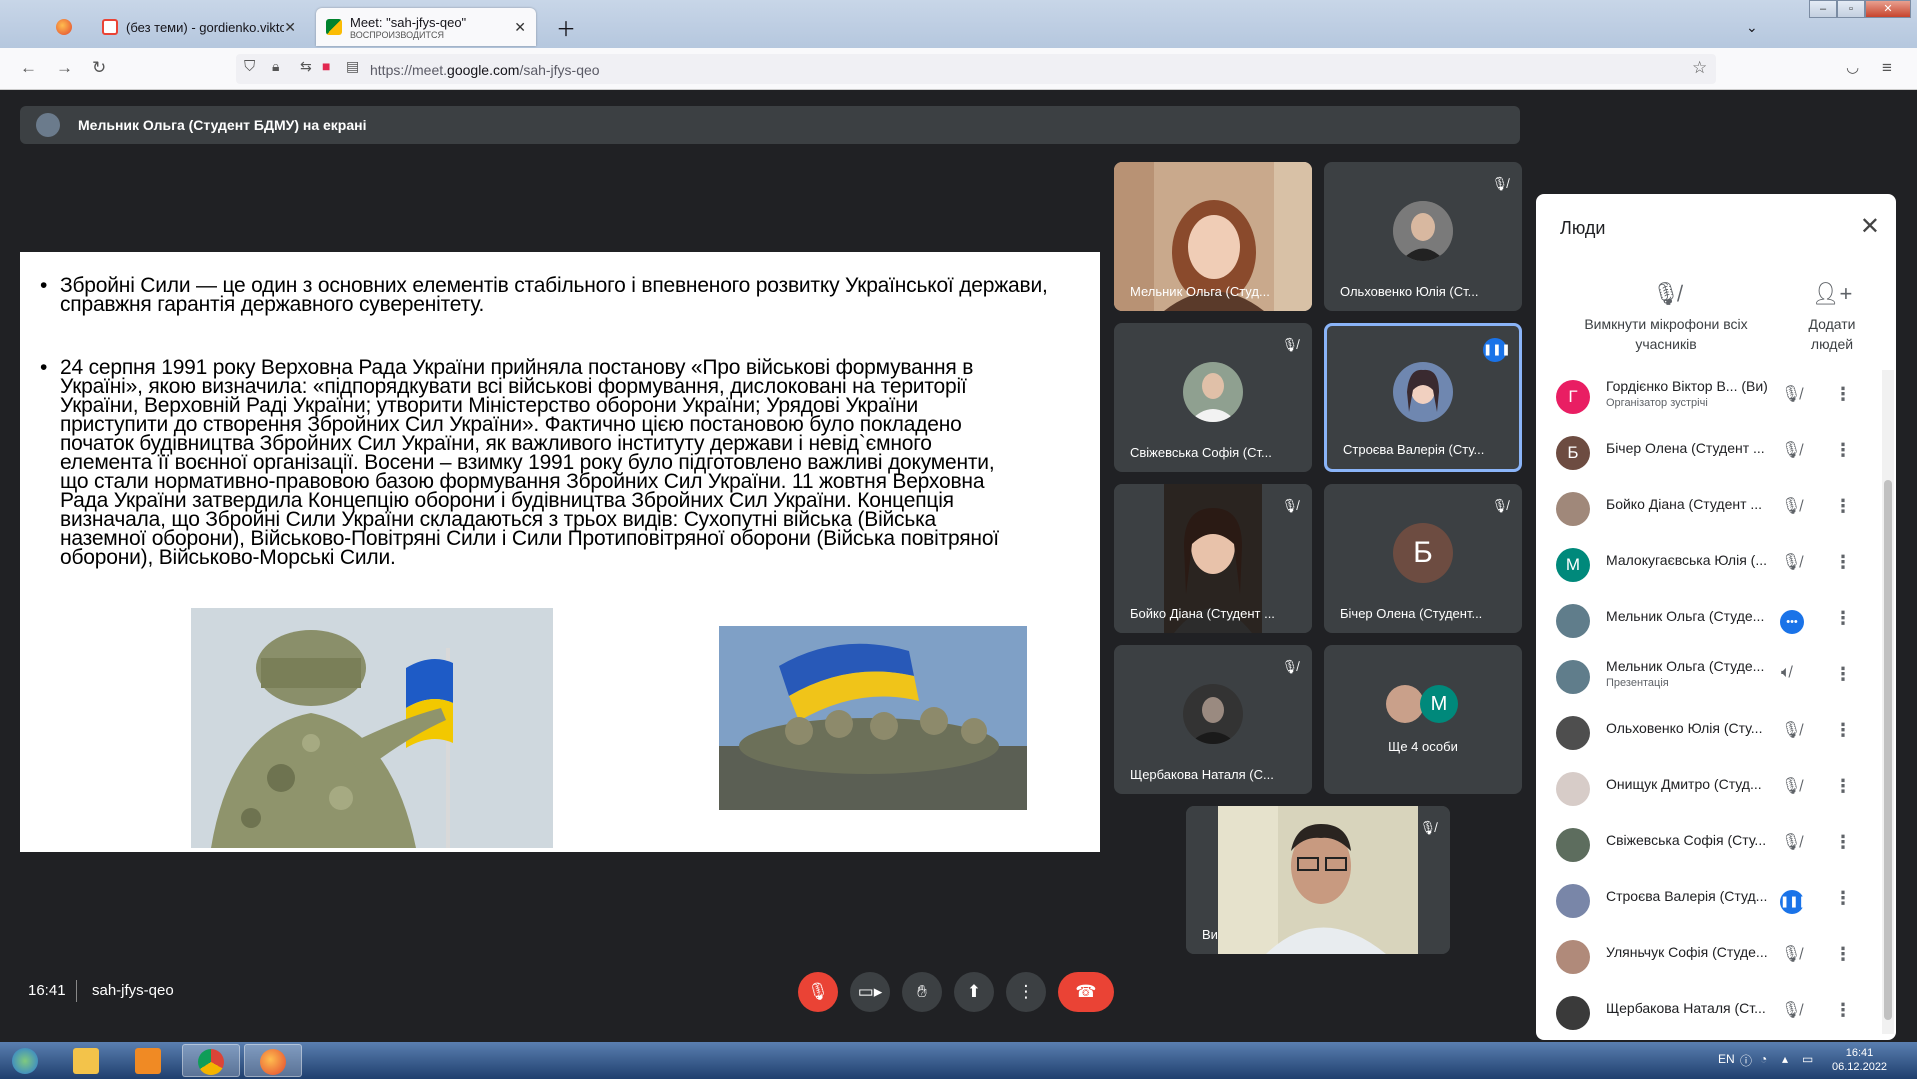 This screenshot has height=1079, width=1917. Describe the element at coordinates (1859, 1060) in the screenshot. I see `system-clock: 16:41 06.12.2022` at that location.